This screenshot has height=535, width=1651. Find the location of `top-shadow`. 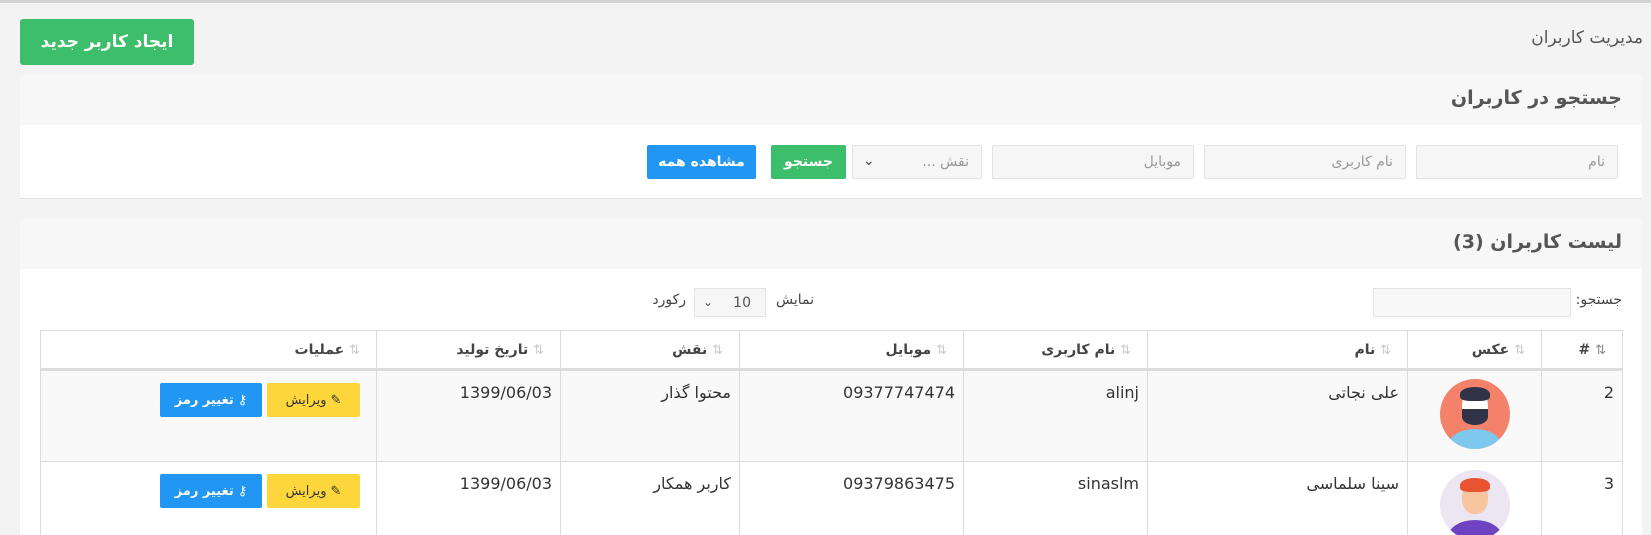

top-shadow is located at coordinates (825, 1).